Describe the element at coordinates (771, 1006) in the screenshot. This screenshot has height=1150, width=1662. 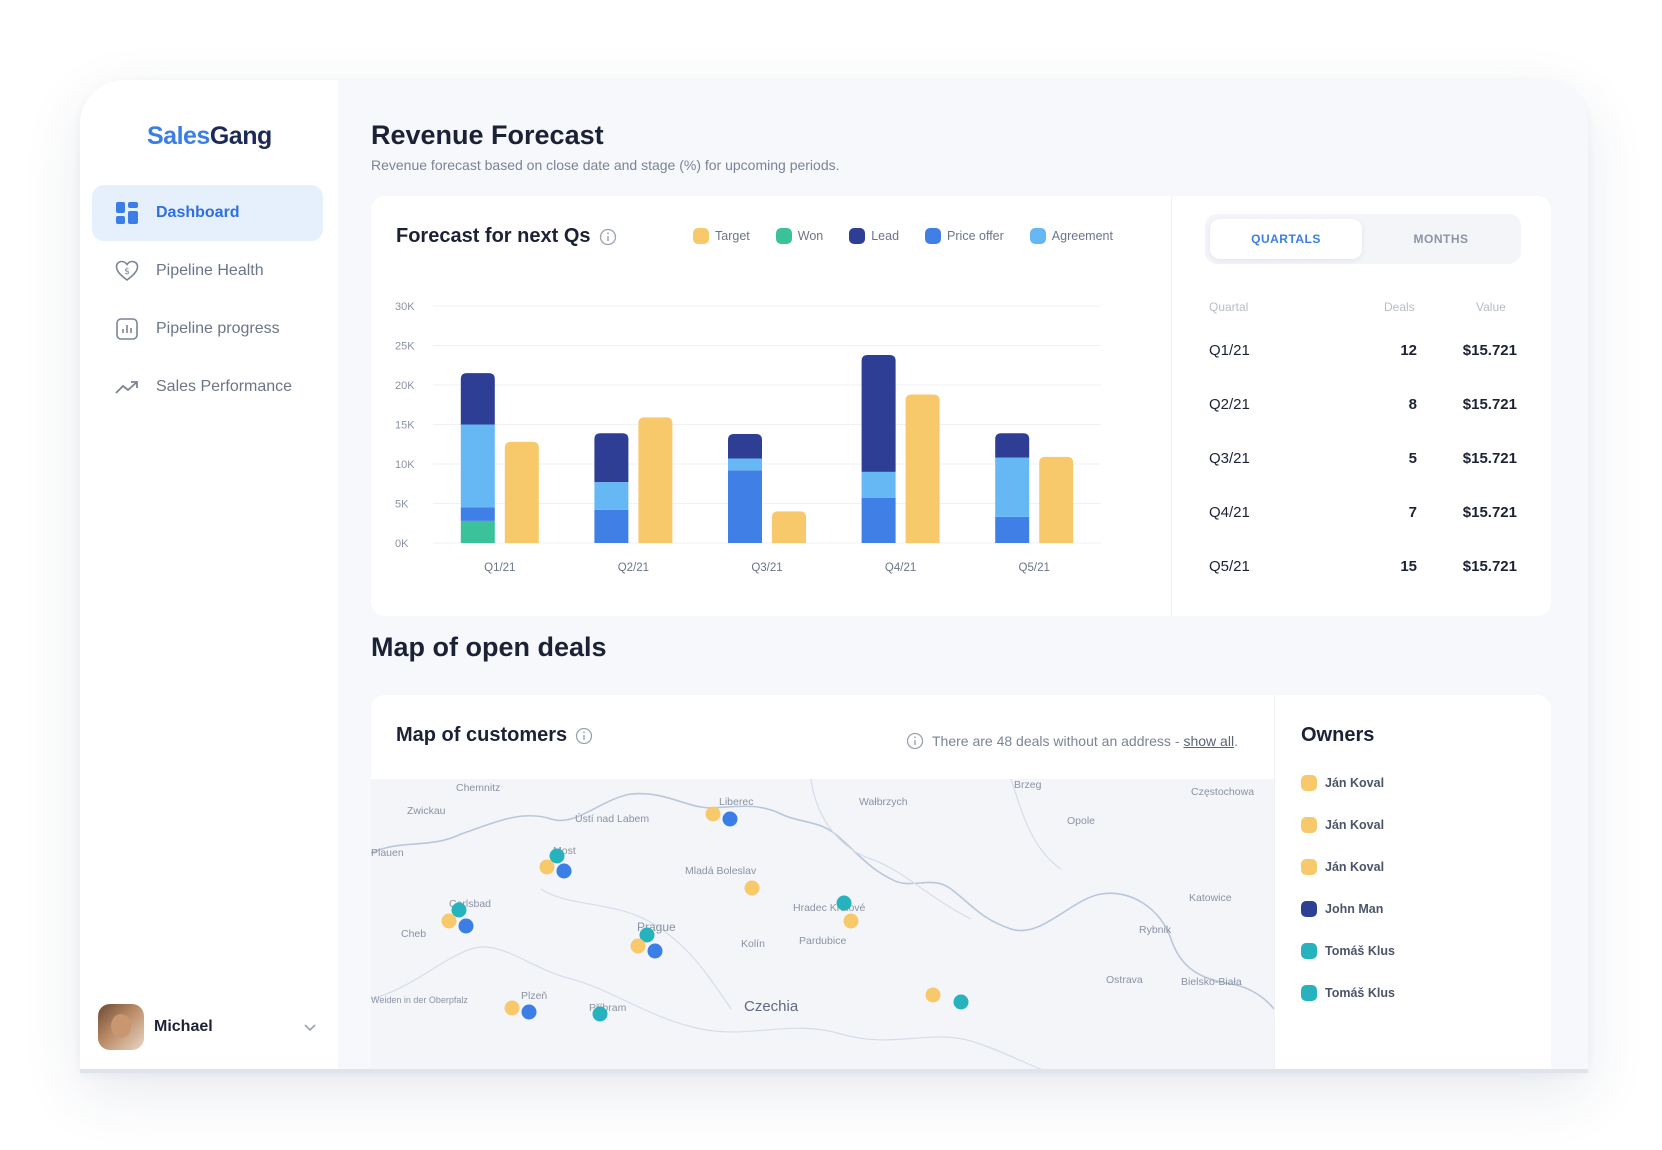
I see `place-label: Czechia` at that location.